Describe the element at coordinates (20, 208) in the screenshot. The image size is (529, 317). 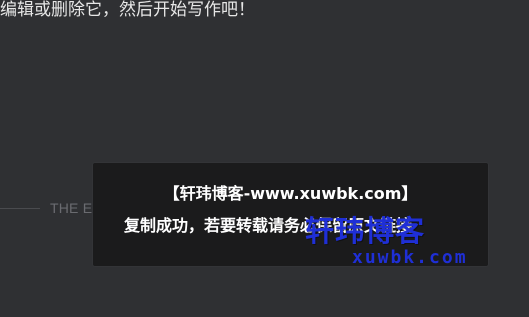
I see `divider-line` at that location.